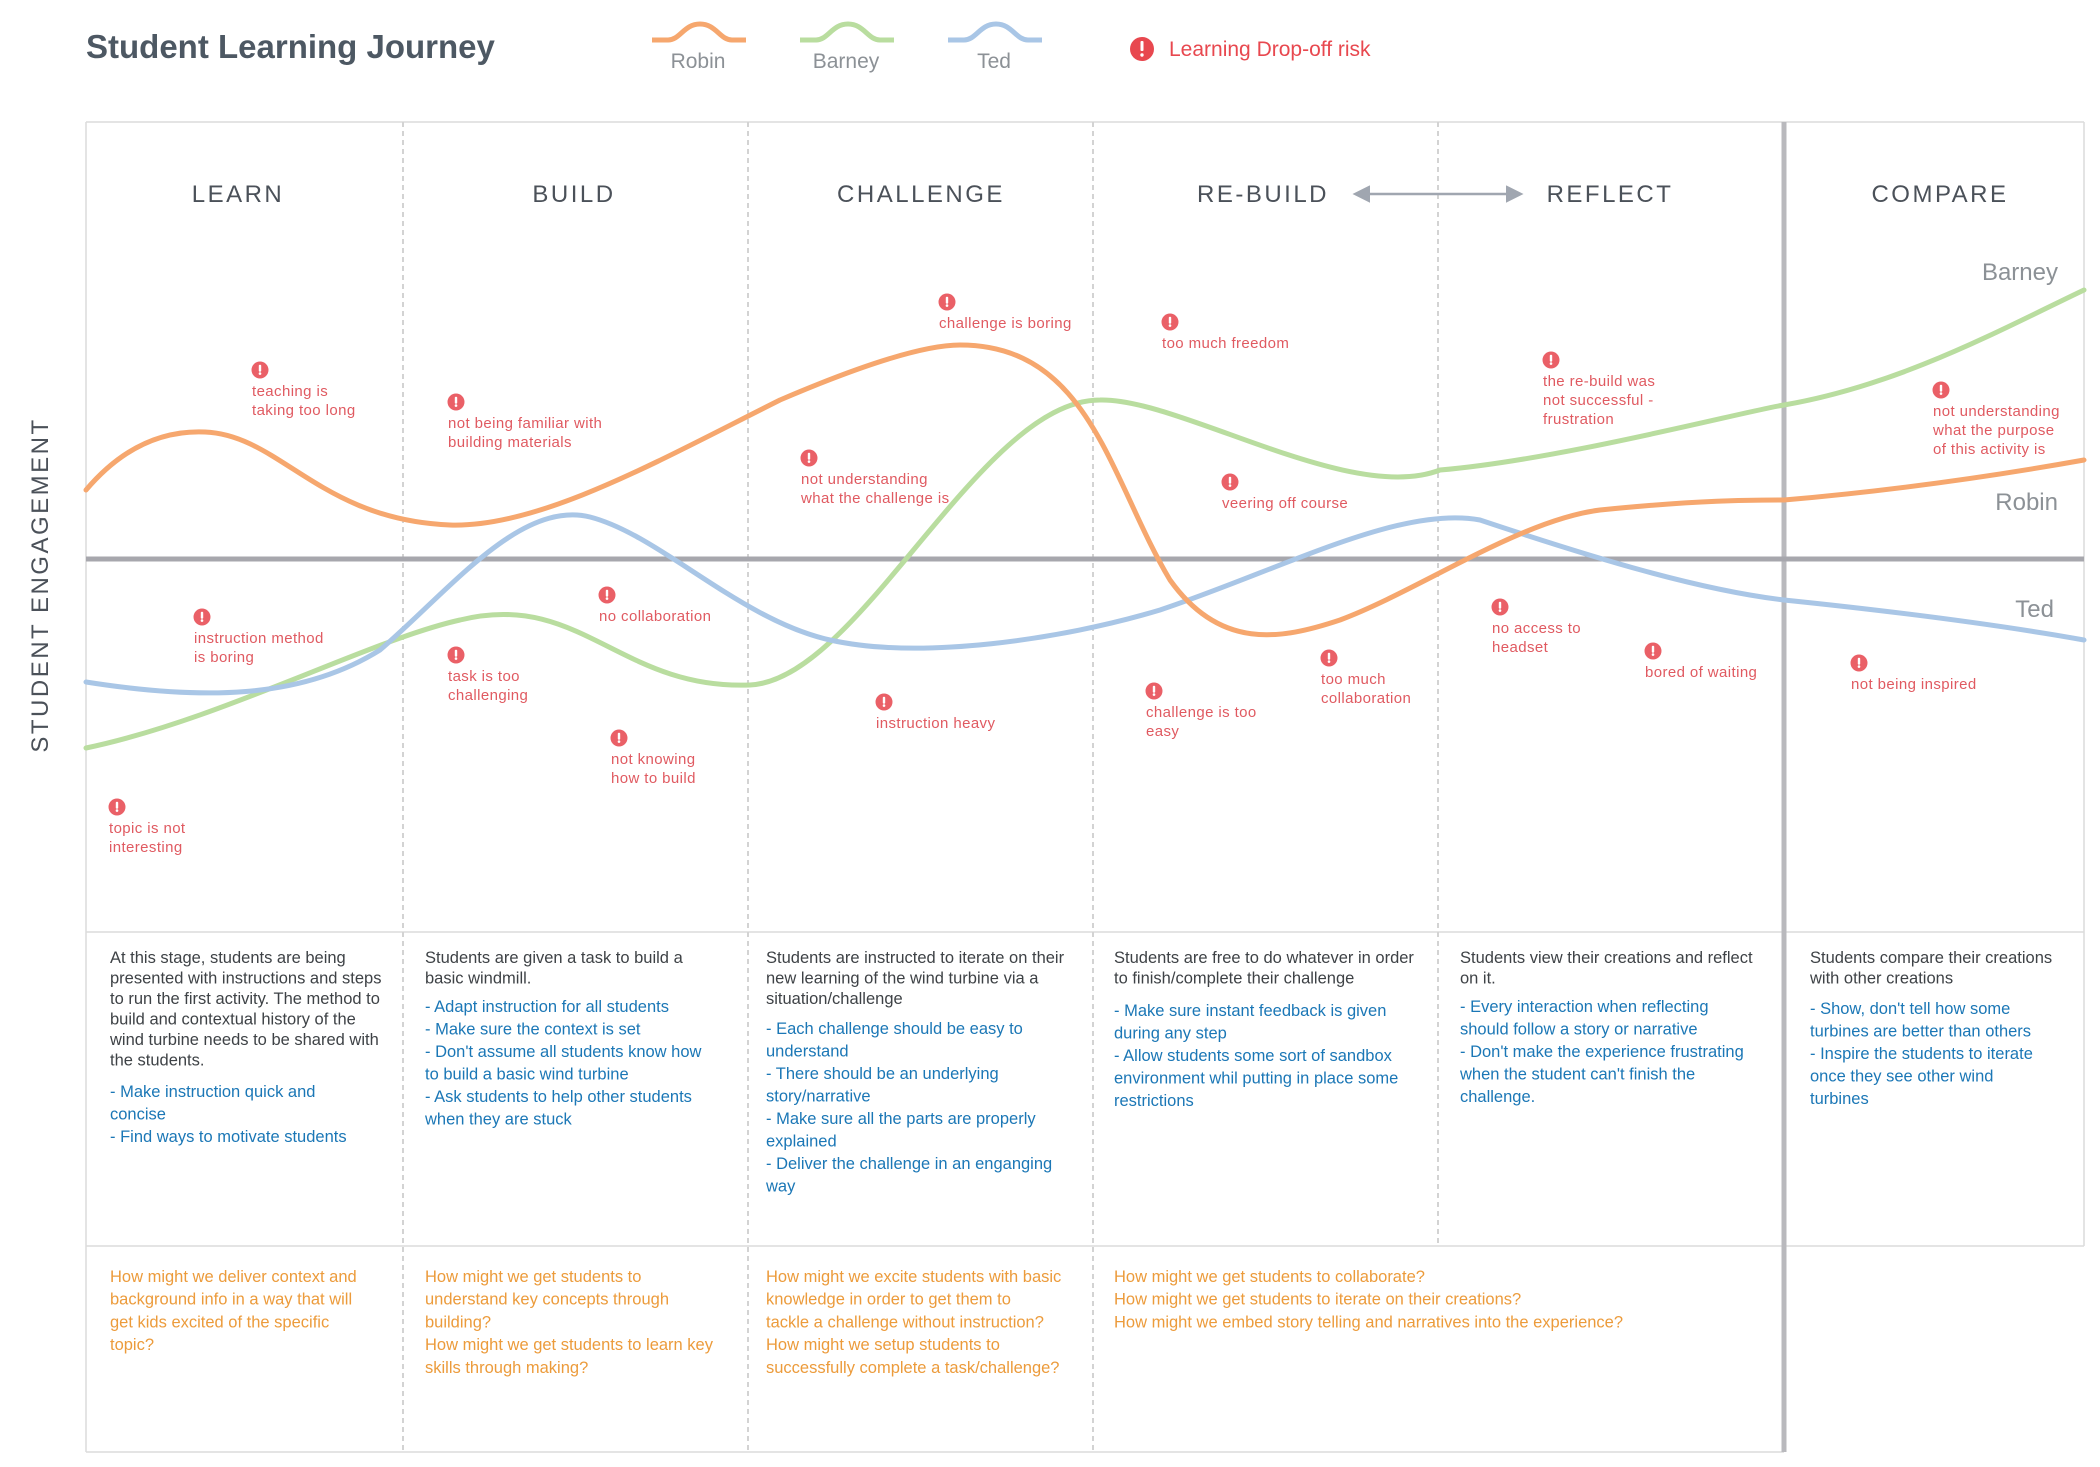  I want to click on risk-label: not understanding what the challenge is, so click(875, 489).